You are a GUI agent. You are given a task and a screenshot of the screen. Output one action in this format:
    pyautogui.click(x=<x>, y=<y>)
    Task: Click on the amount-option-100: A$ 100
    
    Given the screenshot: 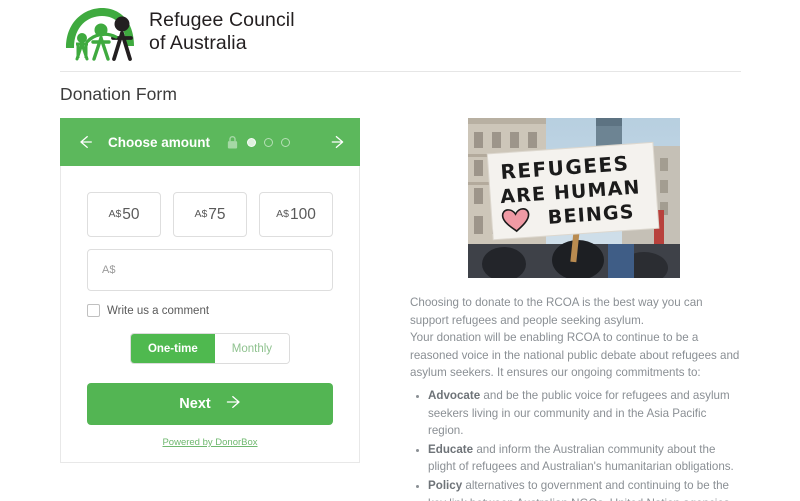 What is the action you would take?
    pyautogui.click(x=296, y=214)
    